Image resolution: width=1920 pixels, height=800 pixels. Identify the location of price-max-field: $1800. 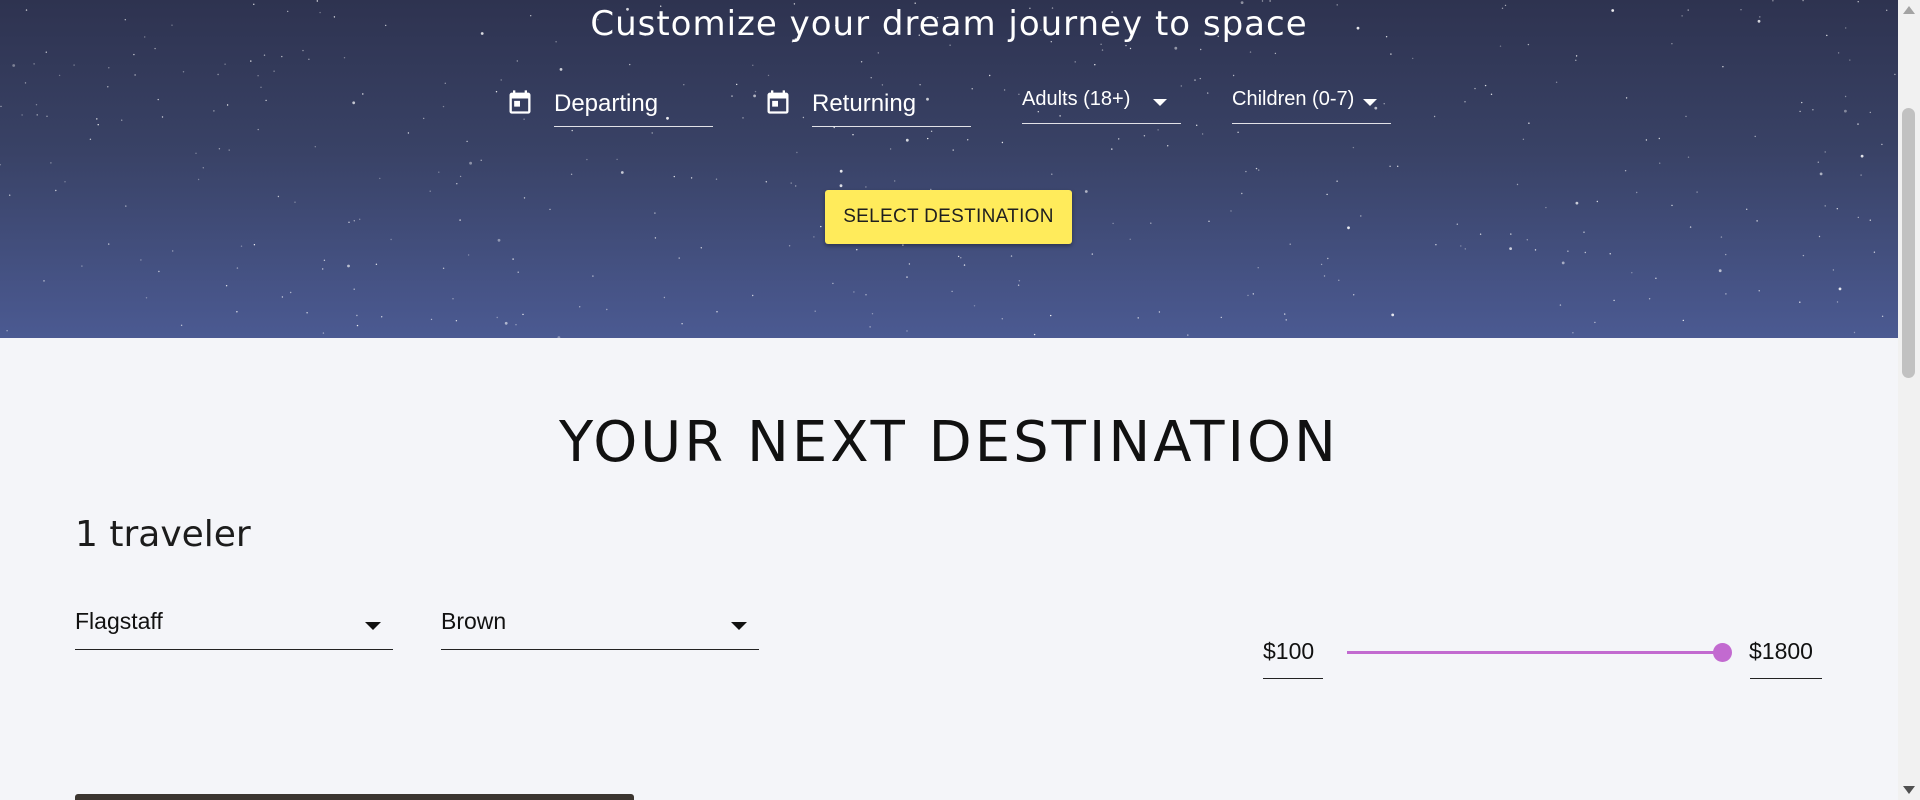
(1785, 657).